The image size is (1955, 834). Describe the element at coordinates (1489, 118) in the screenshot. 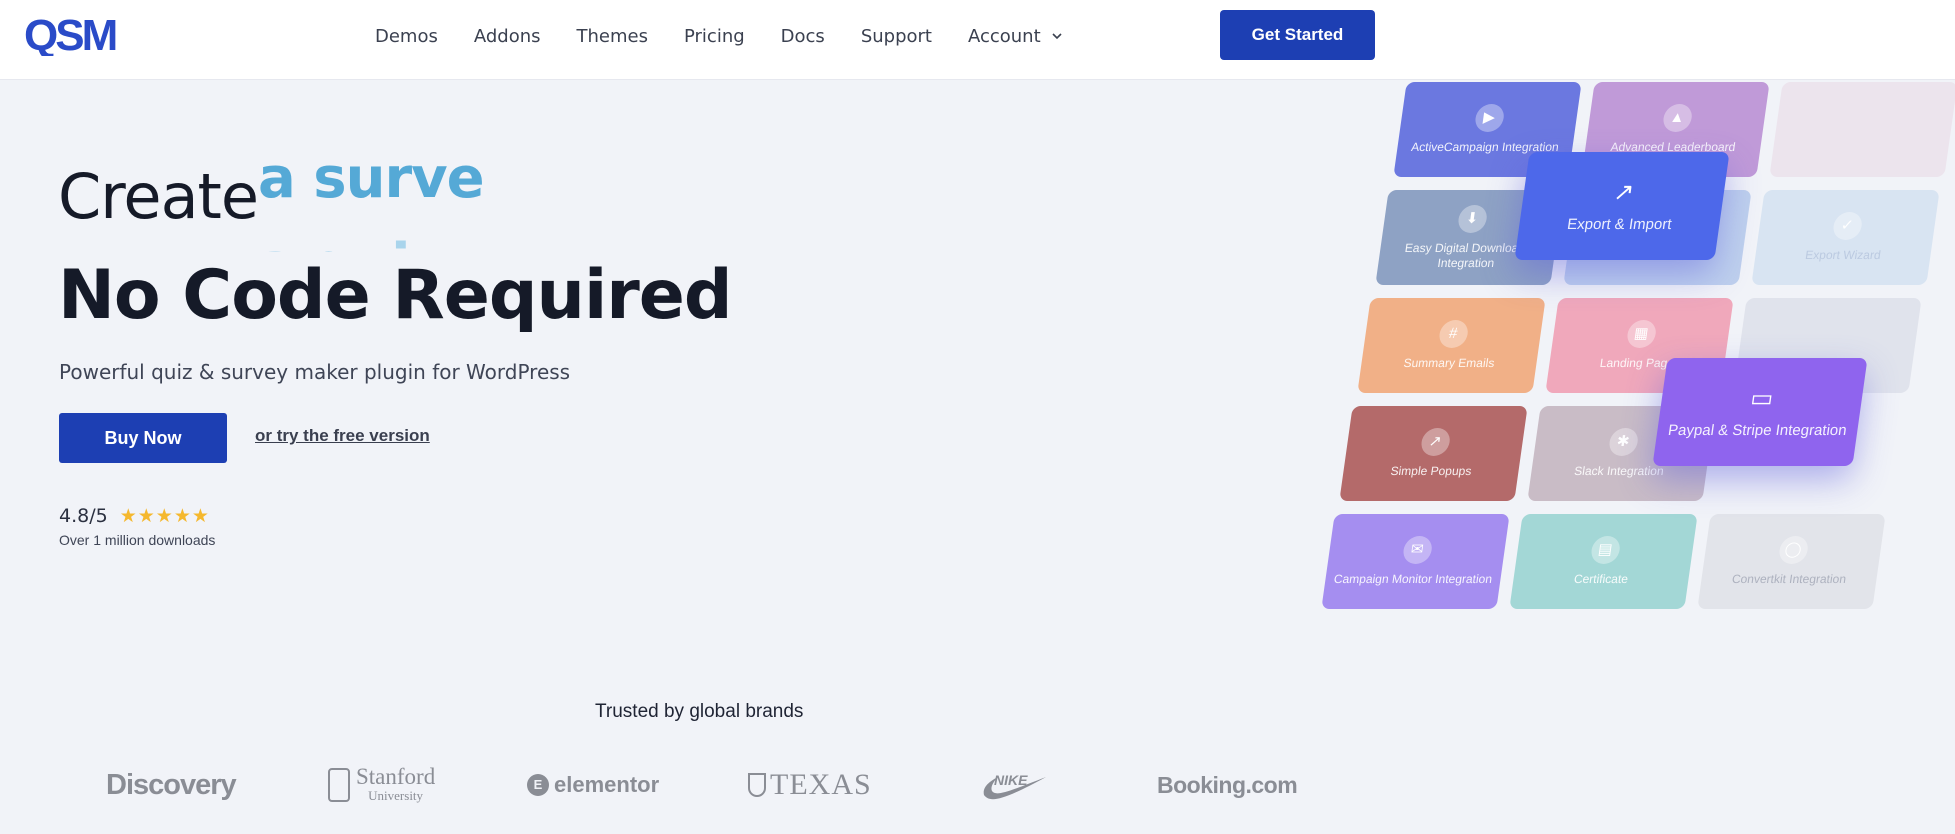

I see `play-icon: ▶` at that location.